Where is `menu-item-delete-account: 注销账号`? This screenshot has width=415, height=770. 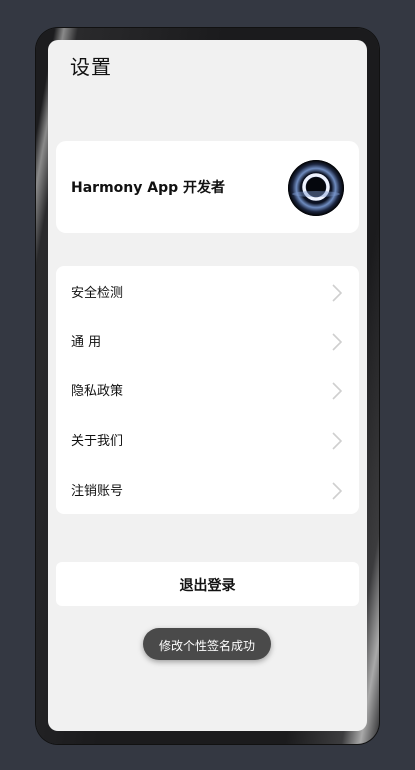
menu-item-delete-account: 注销账号 is located at coordinates (207, 488).